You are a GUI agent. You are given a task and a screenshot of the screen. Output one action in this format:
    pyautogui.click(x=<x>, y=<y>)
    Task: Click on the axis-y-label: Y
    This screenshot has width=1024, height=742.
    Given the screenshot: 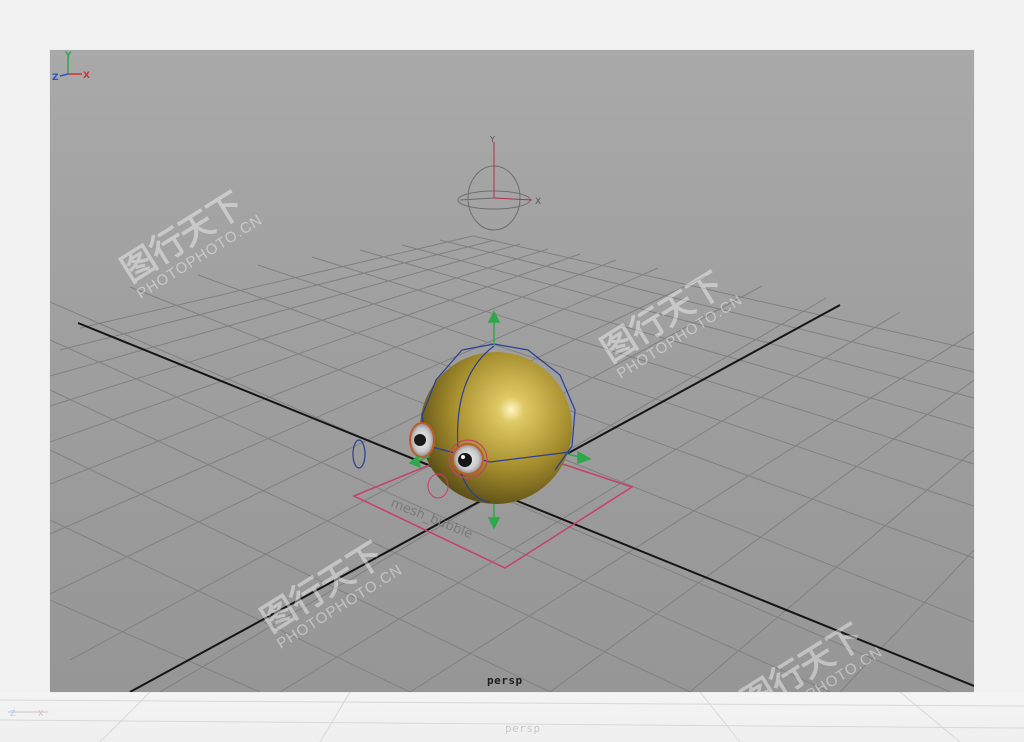 What is the action you would take?
    pyautogui.click(x=68, y=56)
    